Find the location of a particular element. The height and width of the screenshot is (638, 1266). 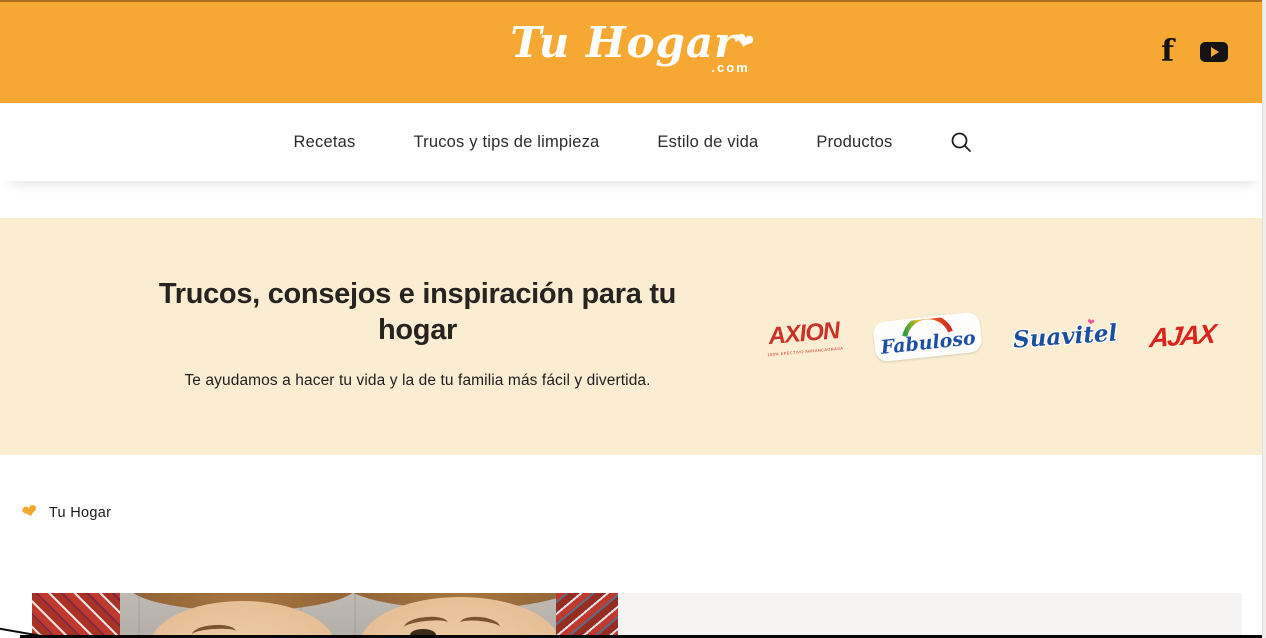

nav-item-productos: Productos is located at coordinates (854, 142).